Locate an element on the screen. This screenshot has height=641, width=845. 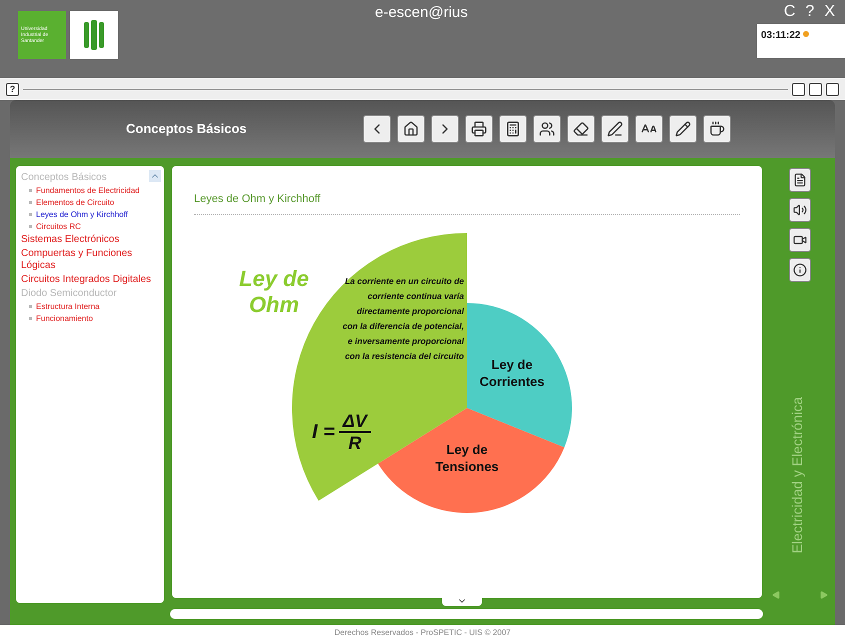
document-button is located at coordinates (799, 180).